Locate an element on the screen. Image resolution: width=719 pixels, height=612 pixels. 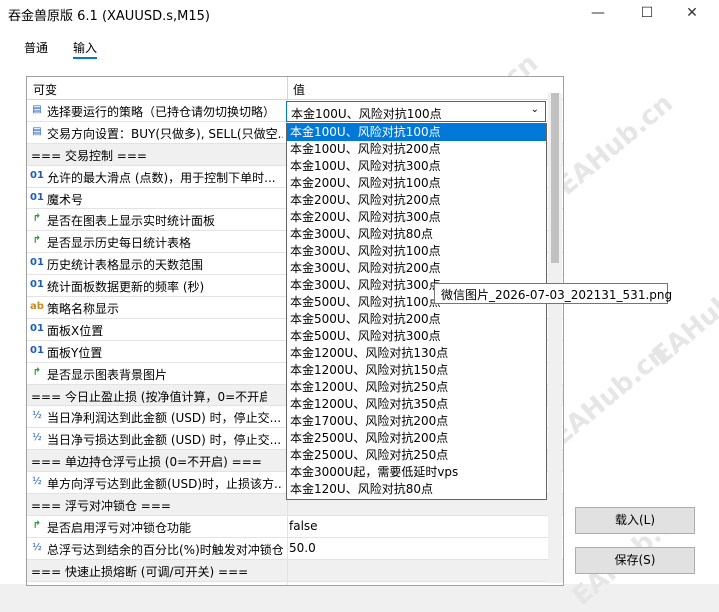
column-header-variable: 可变 is located at coordinates (45, 89).